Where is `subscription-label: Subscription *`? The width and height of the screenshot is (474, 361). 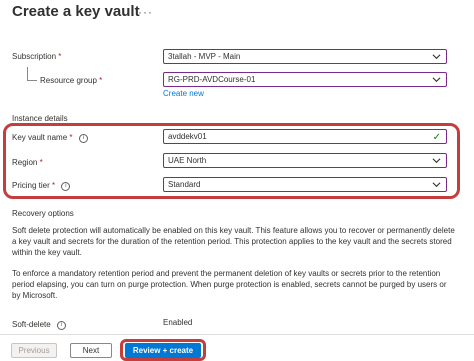 subscription-label: Subscription * is located at coordinates (37, 56).